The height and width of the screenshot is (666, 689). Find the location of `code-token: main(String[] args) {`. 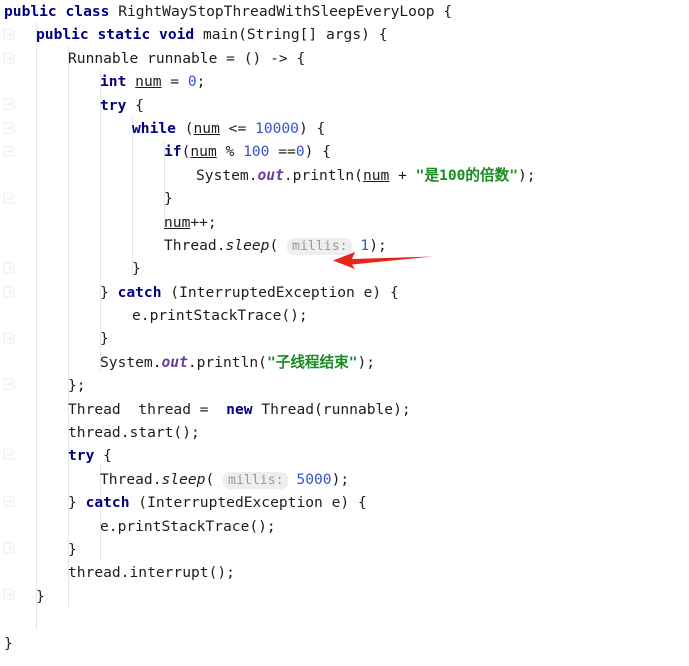

code-token: main(String[] args) { is located at coordinates (291, 35).